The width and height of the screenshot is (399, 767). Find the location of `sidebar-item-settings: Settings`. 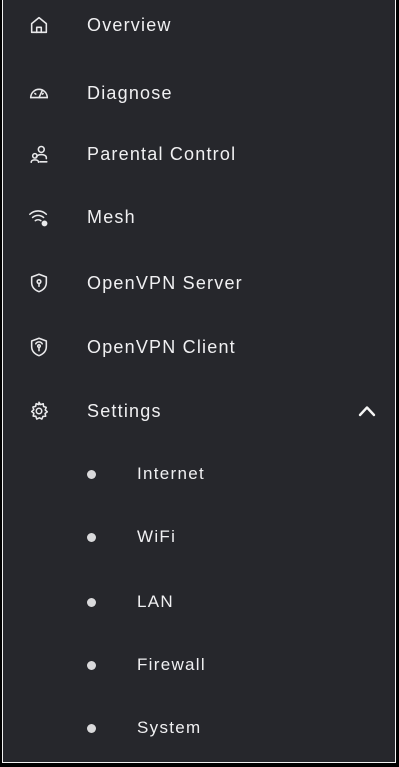

sidebar-item-settings: Settings is located at coordinates (199, 411).